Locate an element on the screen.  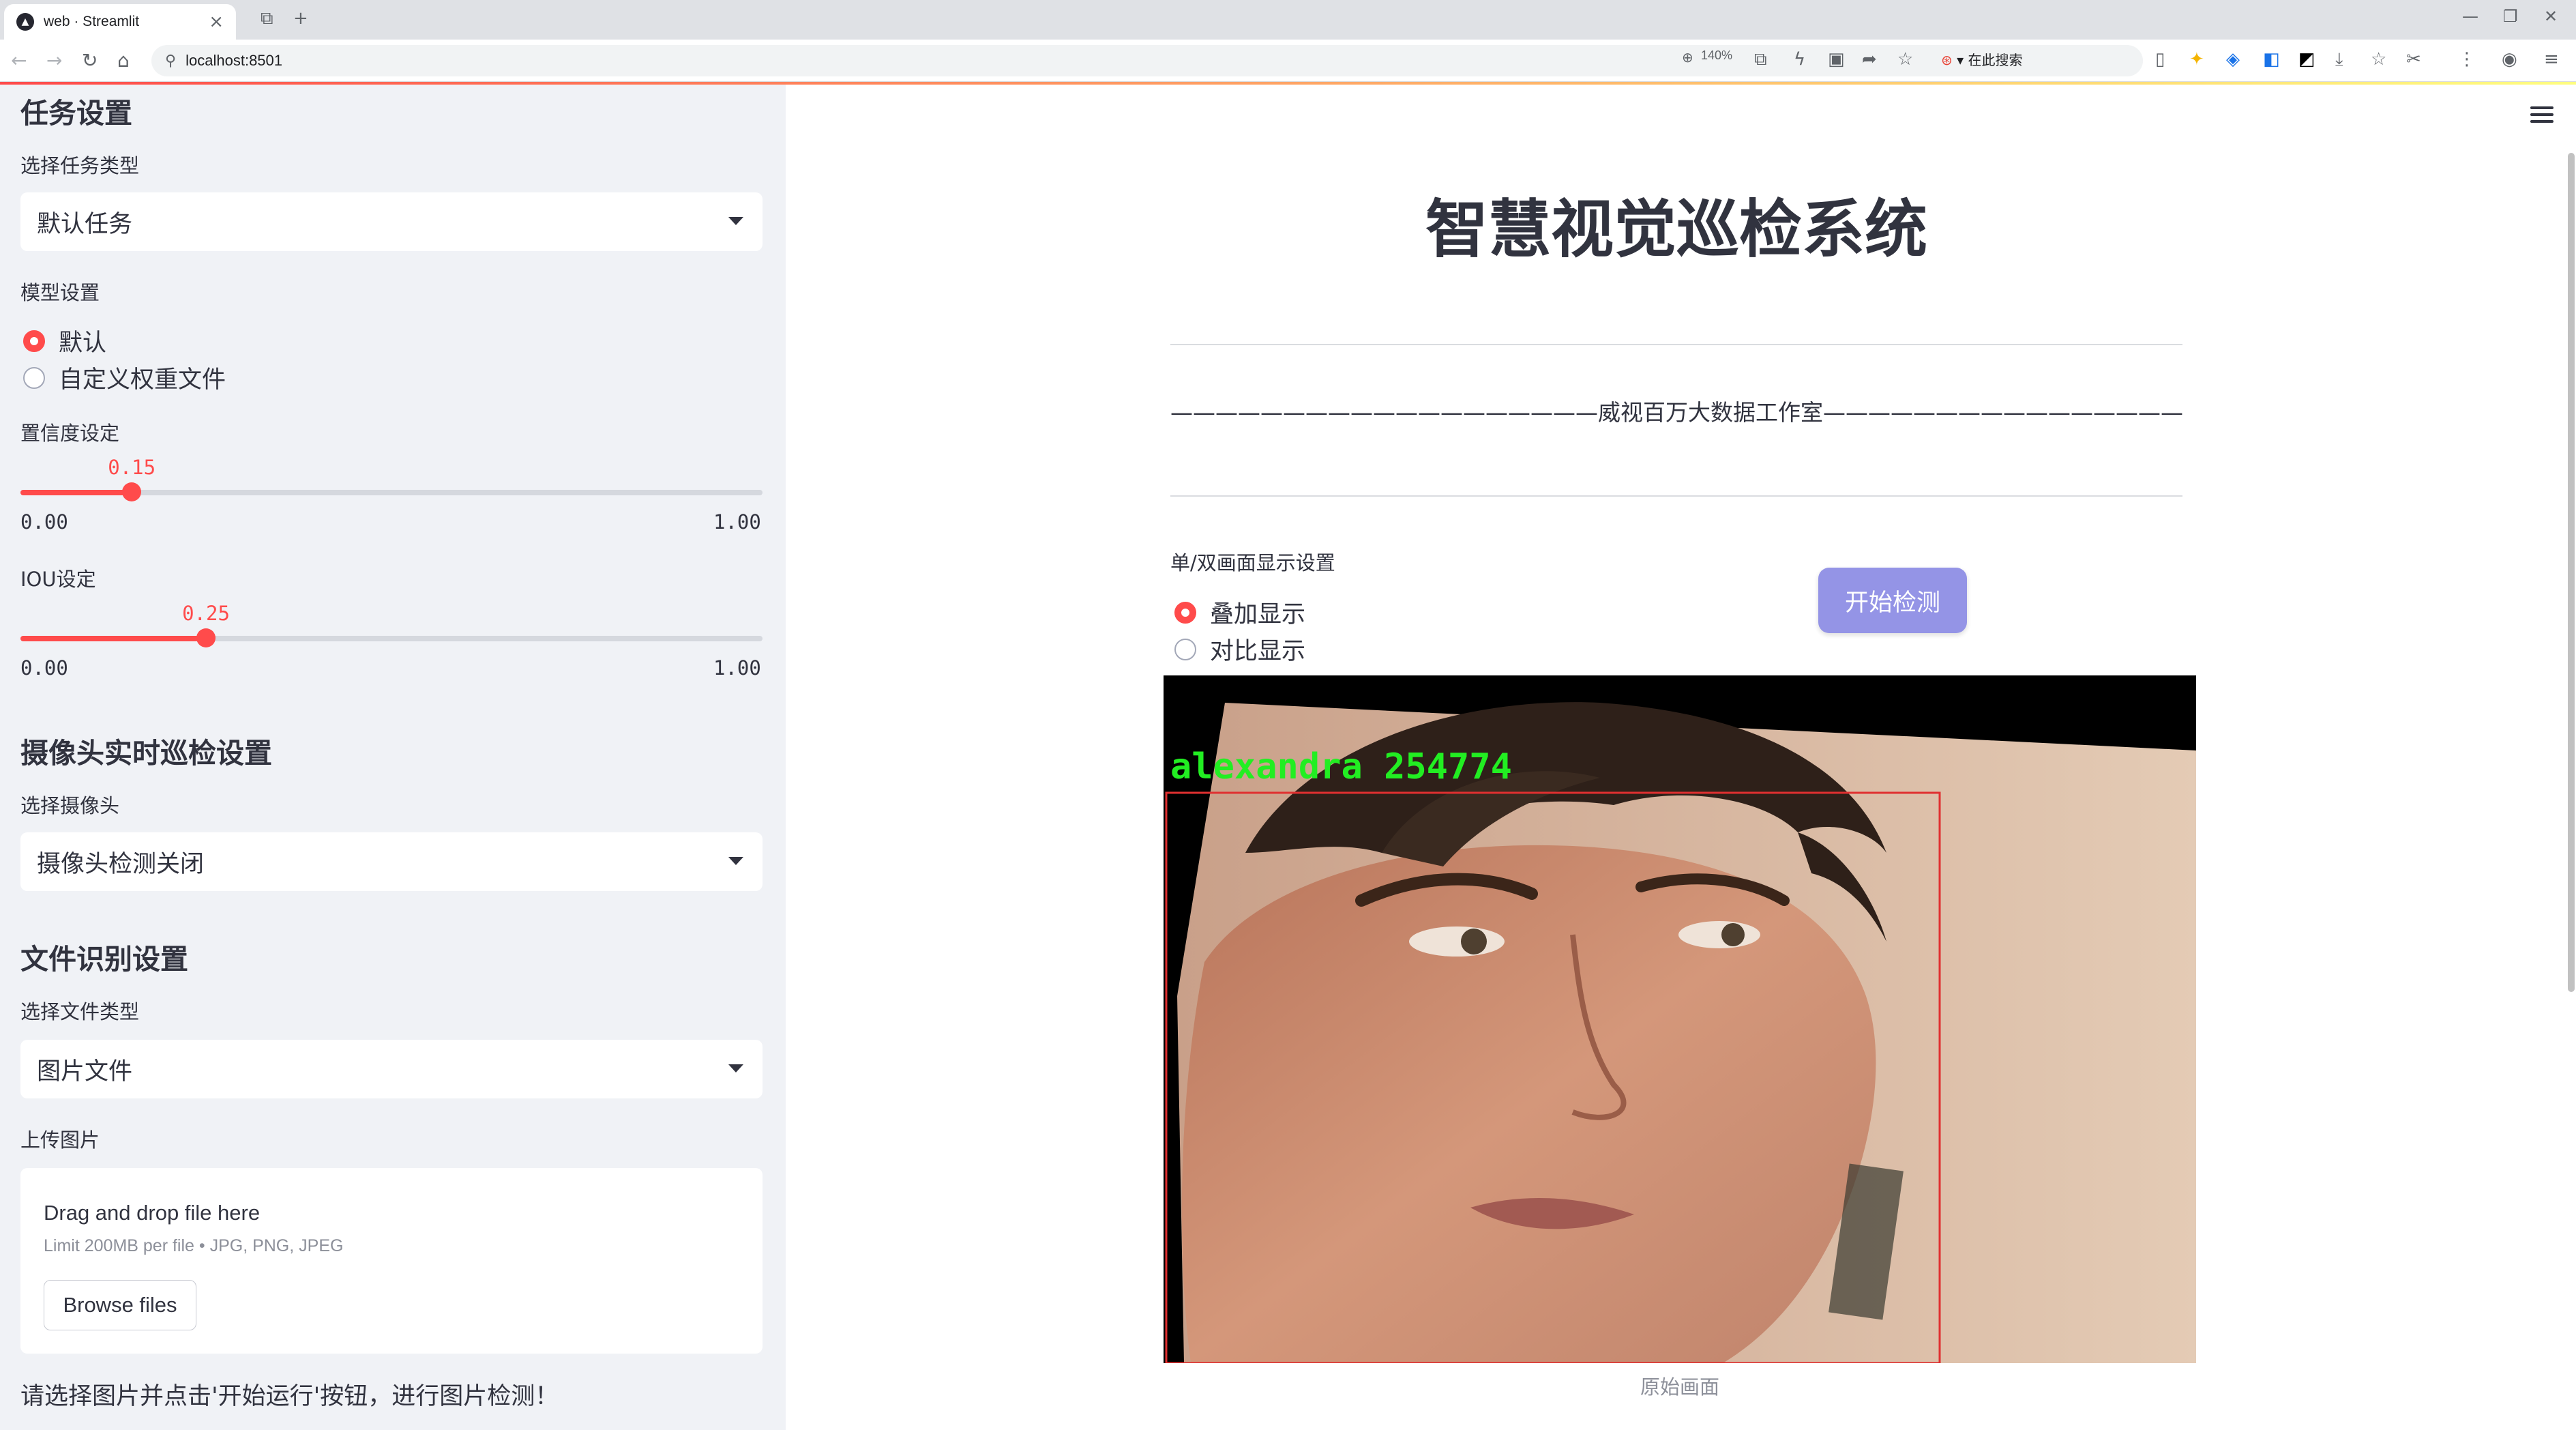
file-type-value: 图片文件 is located at coordinates (85, 1071).